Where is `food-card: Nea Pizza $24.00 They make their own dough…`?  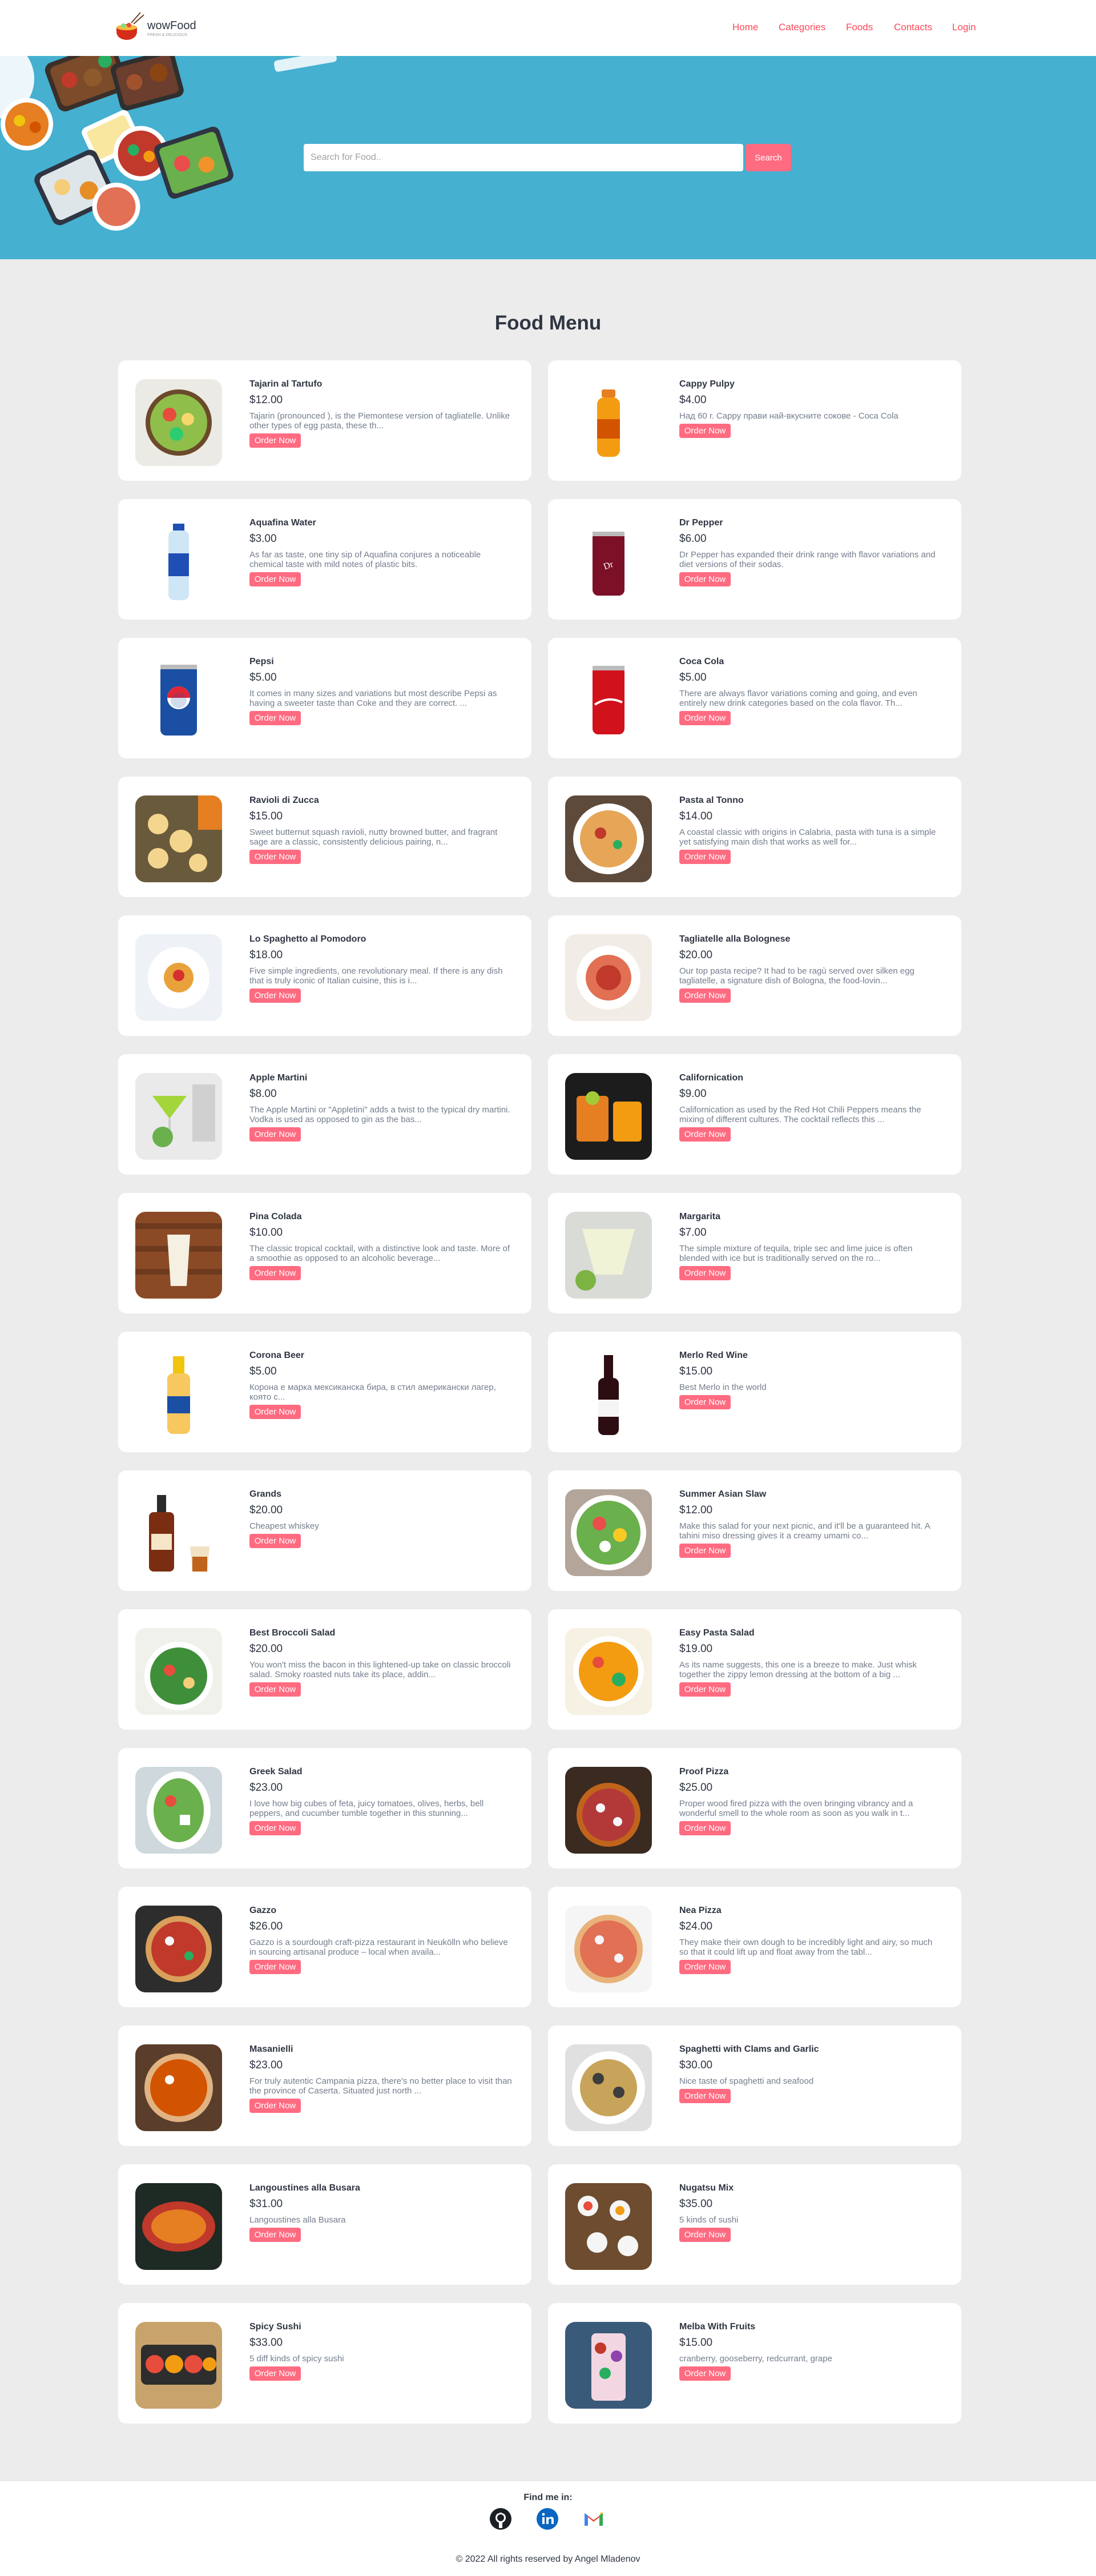 food-card: Nea Pizza $24.00 They make their own dough… is located at coordinates (754, 1947).